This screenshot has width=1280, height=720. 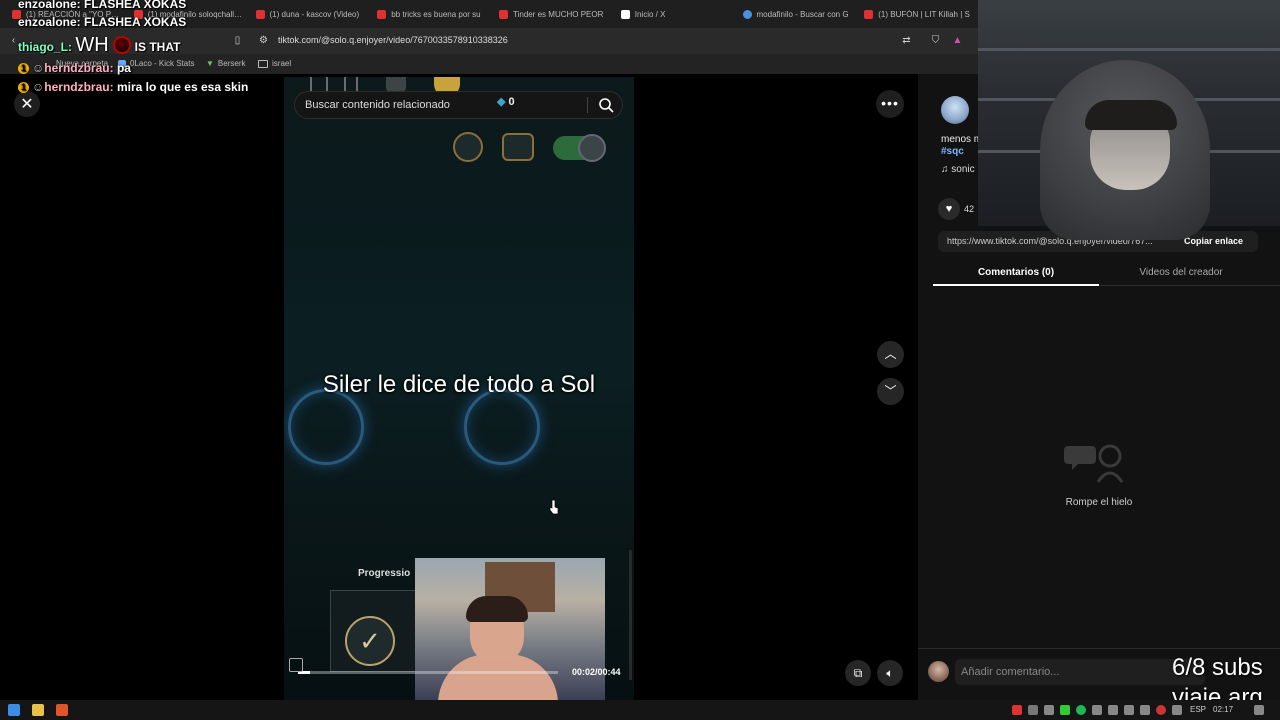 What do you see at coordinates (630, 615) in the screenshot?
I see `video-scroll-track` at bounding box center [630, 615].